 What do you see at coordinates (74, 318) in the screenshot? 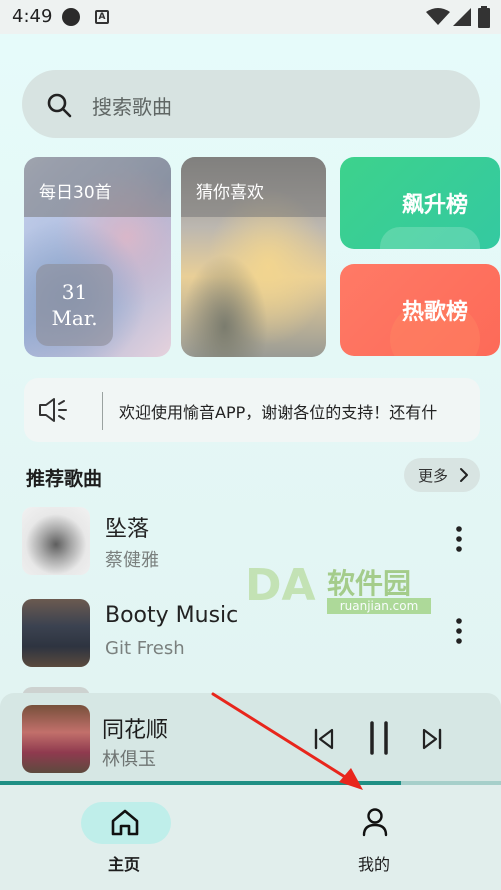
I see `date-month: Mar.` at bounding box center [74, 318].